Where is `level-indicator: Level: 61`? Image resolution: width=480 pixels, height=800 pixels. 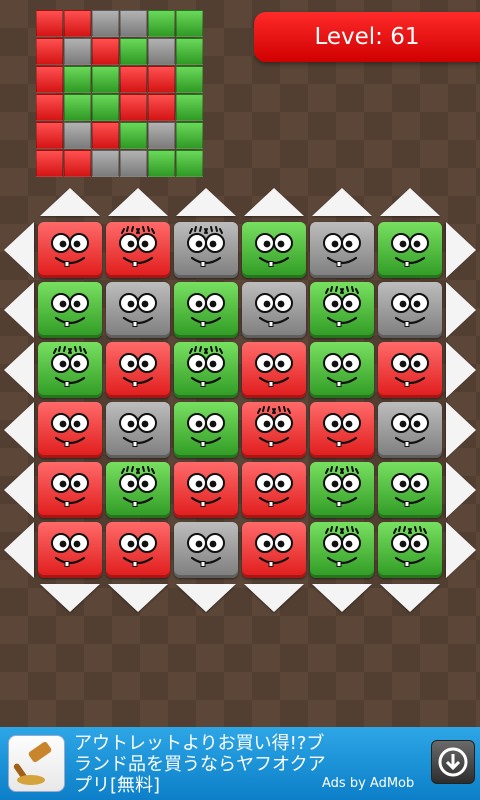 level-indicator: Level: 61 is located at coordinates (367, 37).